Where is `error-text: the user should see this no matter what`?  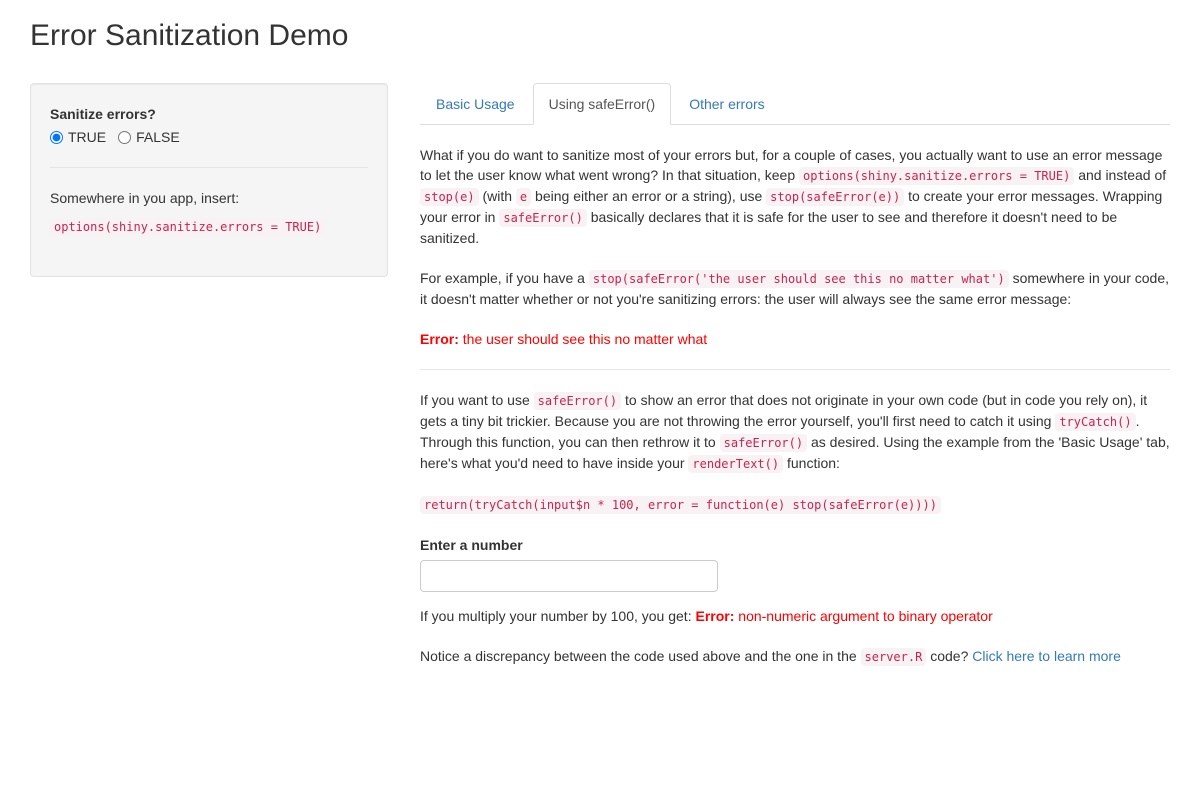 error-text: the user should see this no matter what is located at coordinates (585, 339).